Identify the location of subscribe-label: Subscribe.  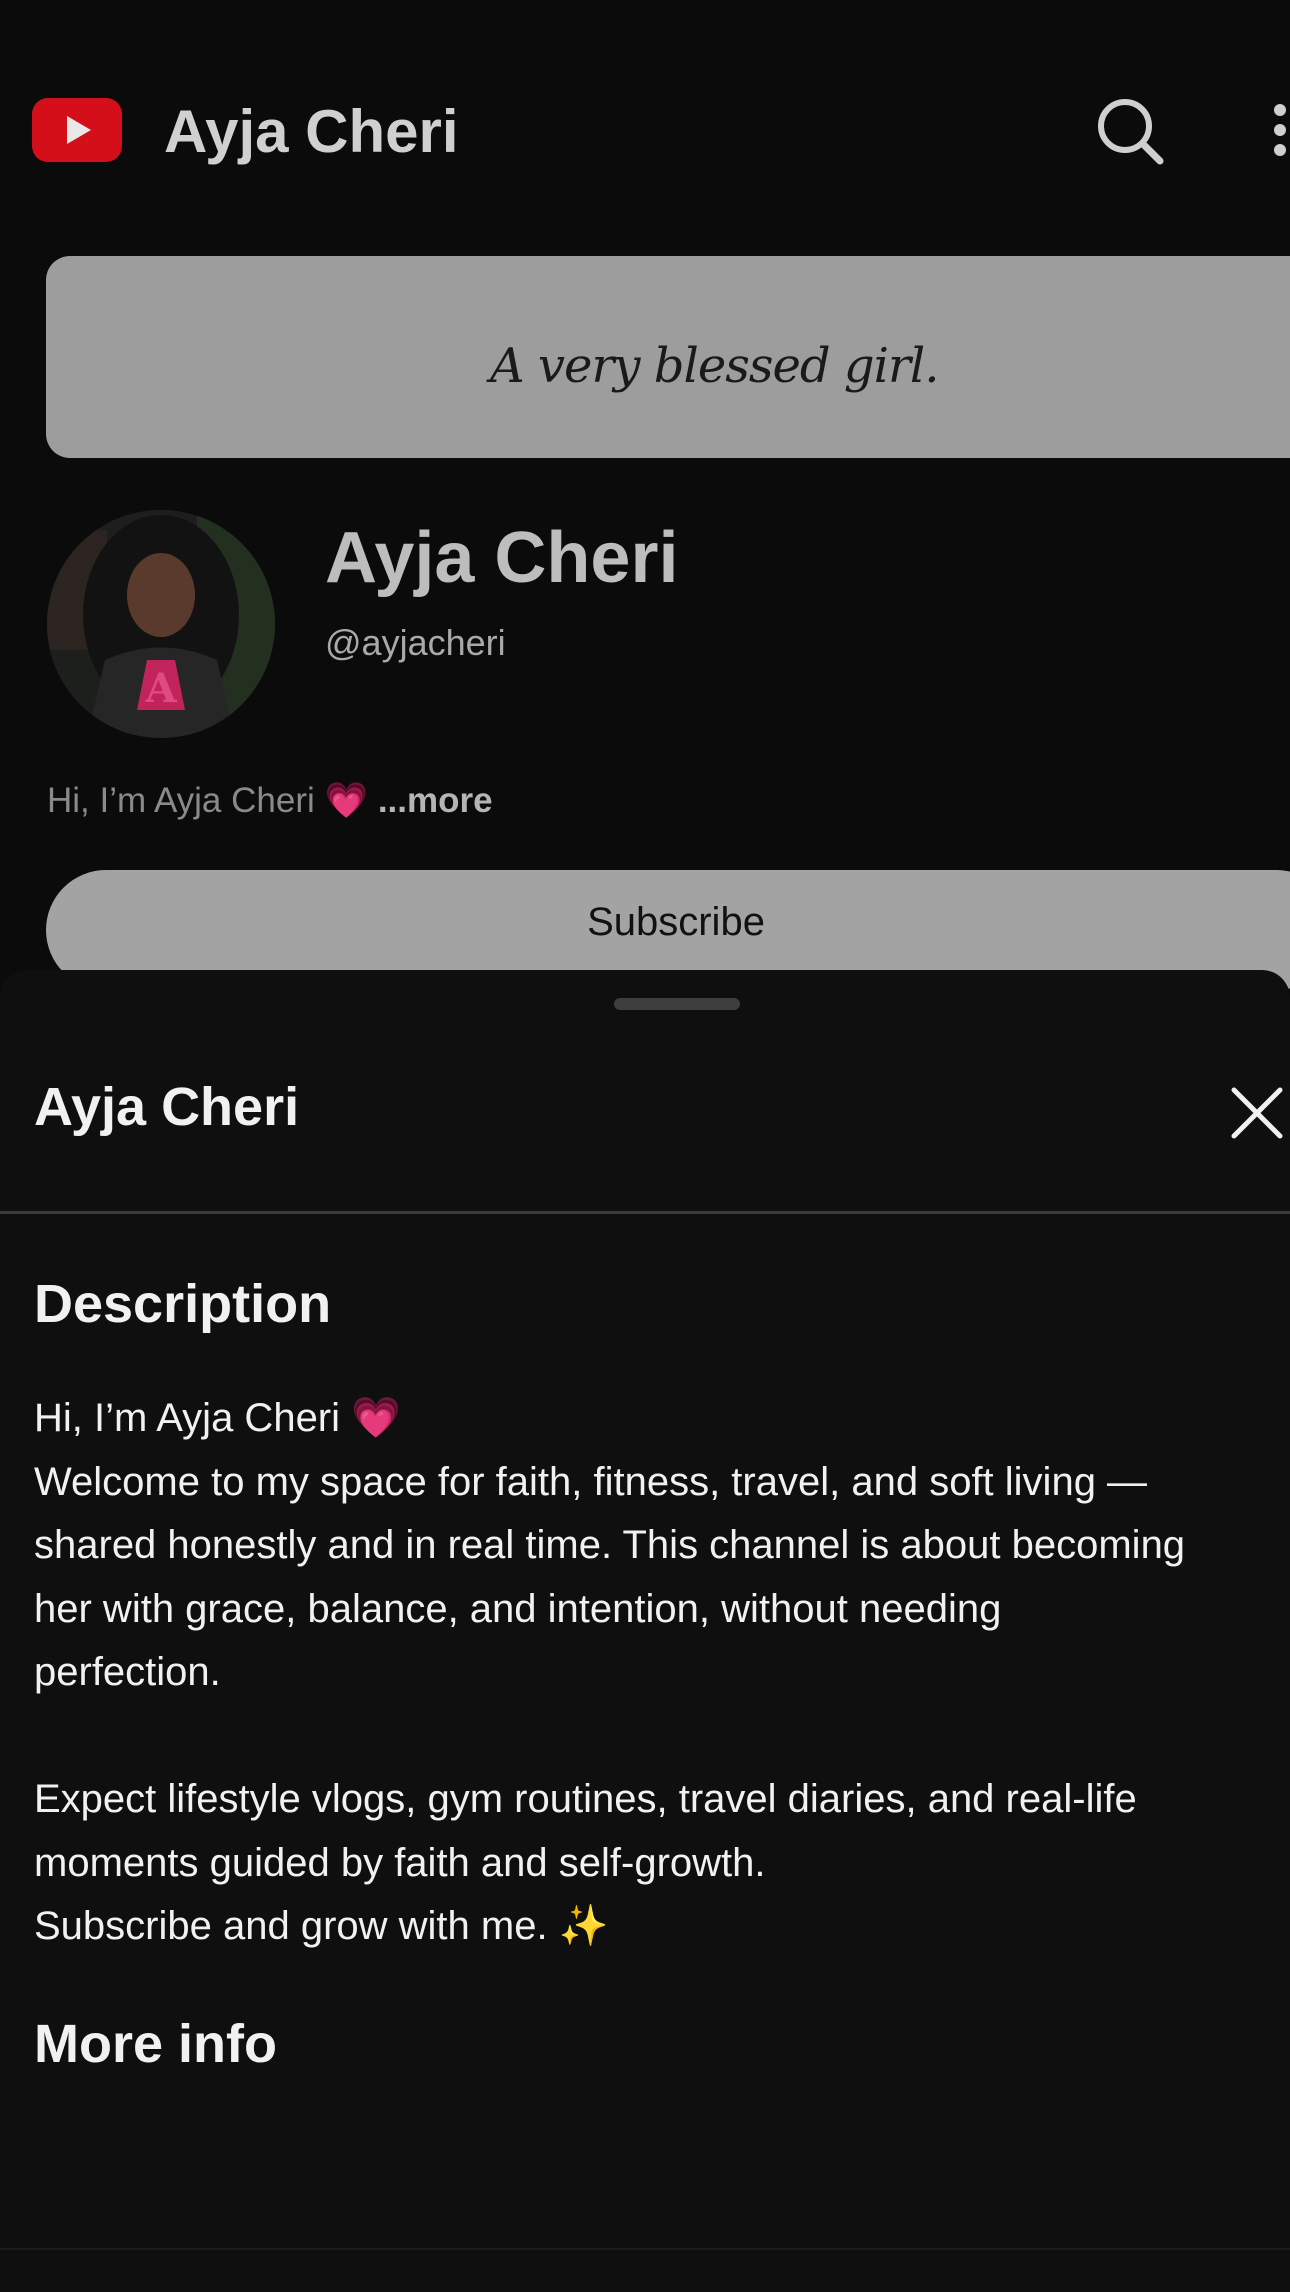
(676, 922).